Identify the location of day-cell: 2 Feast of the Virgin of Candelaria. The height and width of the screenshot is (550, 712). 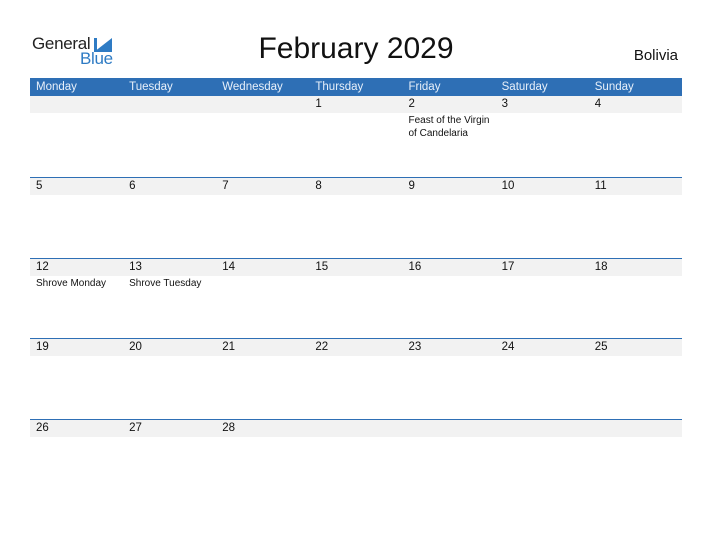
(449, 136).